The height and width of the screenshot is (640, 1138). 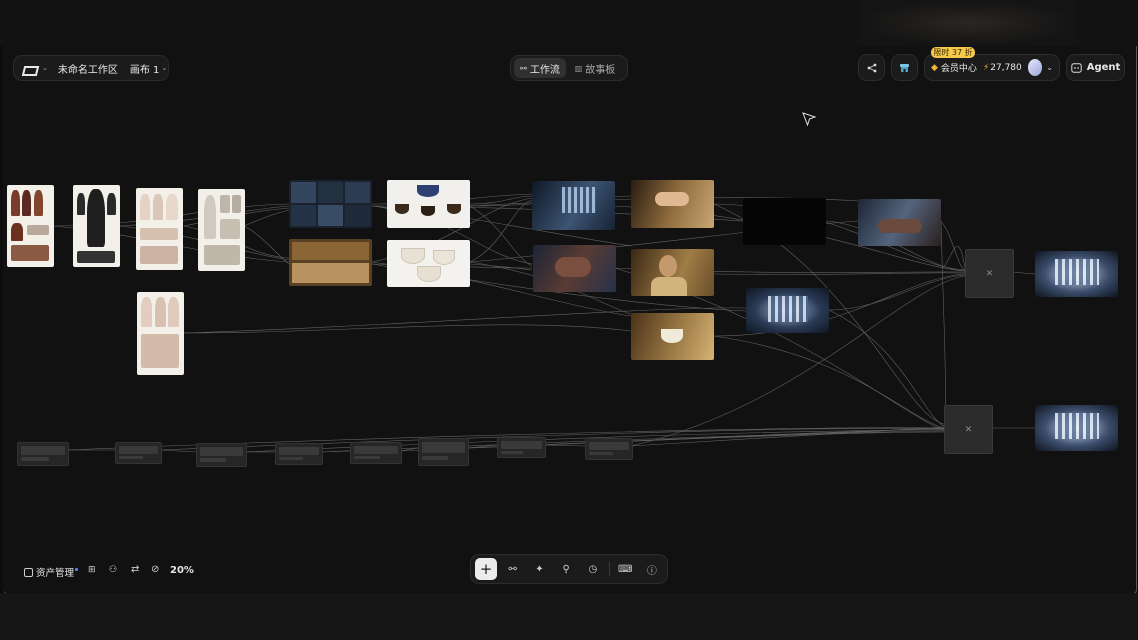 I want to click on shot-struggle-node, so click(x=574, y=268).